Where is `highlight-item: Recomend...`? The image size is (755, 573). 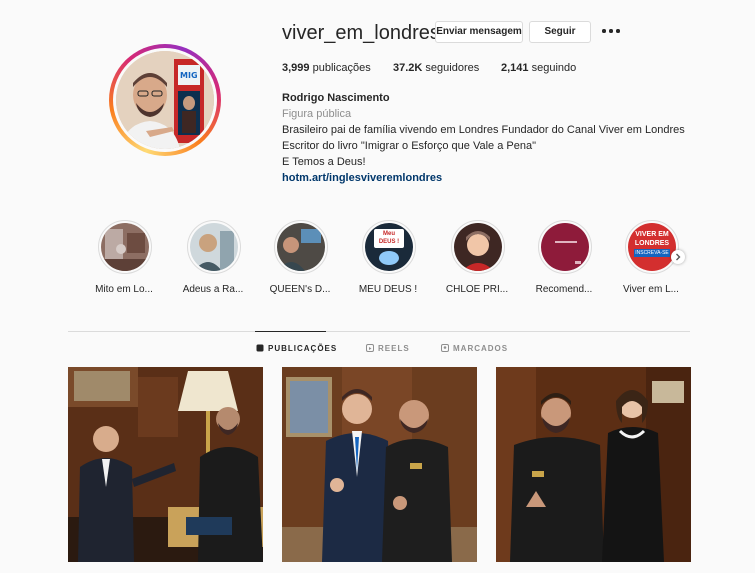 highlight-item: Recomend... is located at coordinates (564, 260).